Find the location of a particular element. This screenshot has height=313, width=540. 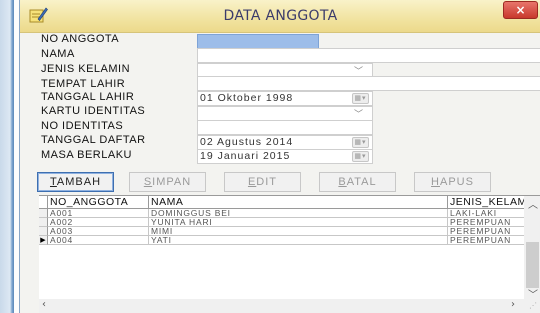

cell-jenis-kelamin: LAKI-LAKI is located at coordinates (486, 213).